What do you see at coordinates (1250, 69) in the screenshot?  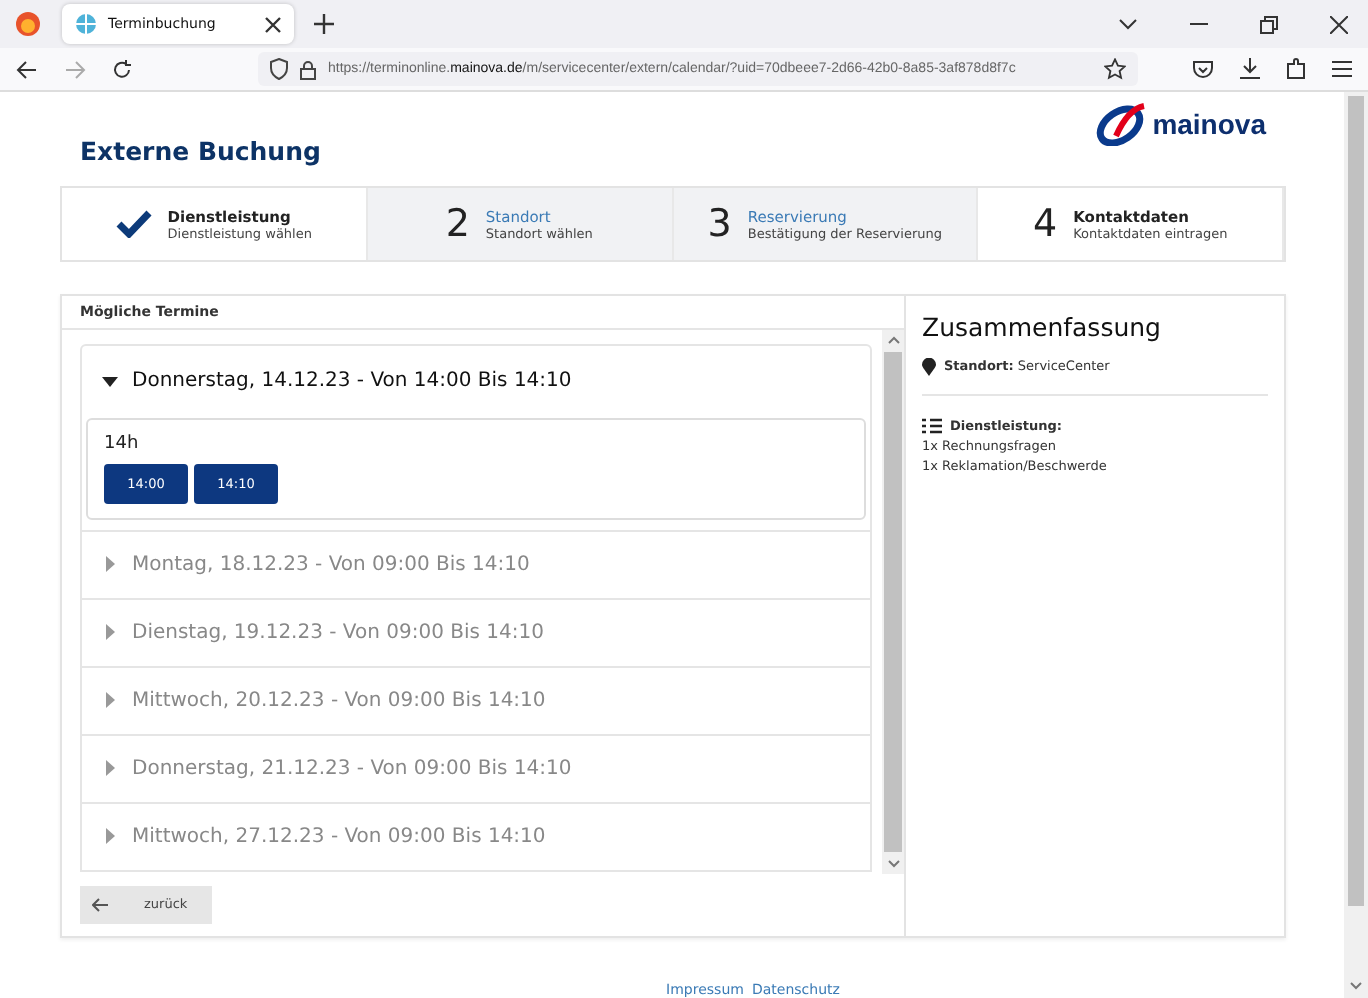 I see `download-icon` at bounding box center [1250, 69].